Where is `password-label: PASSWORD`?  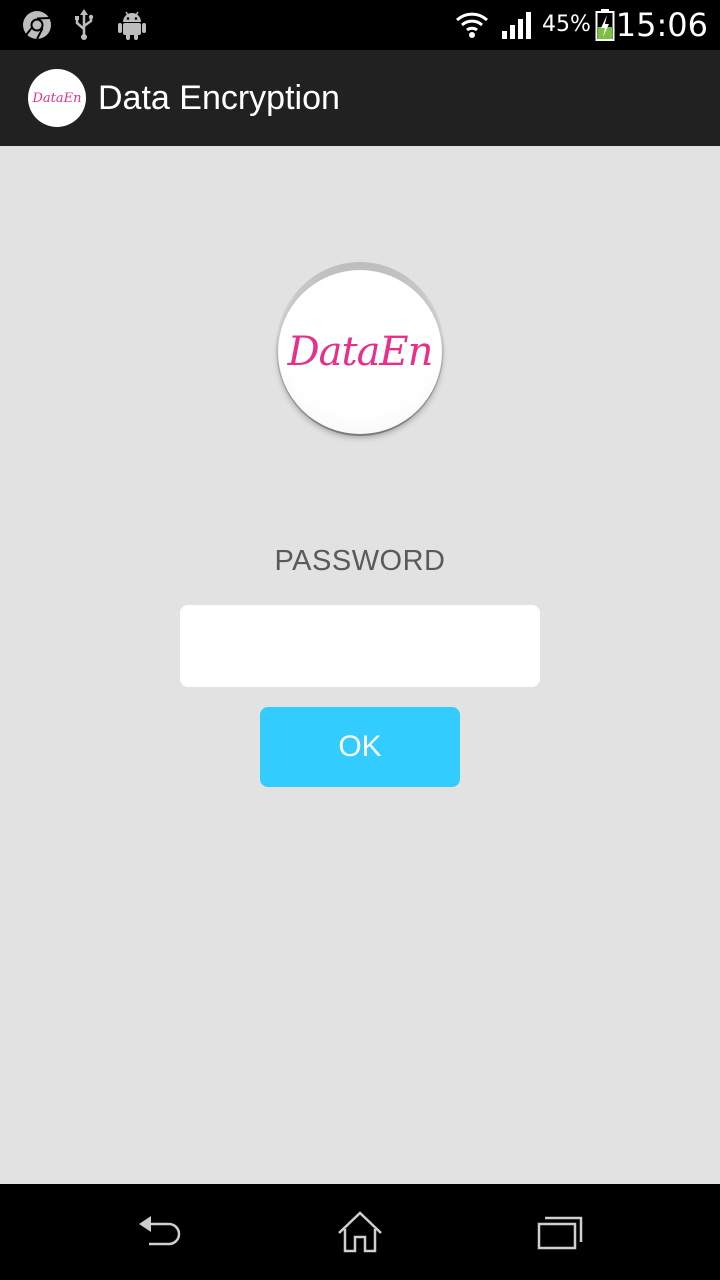
password-label: PASSWORD is located at coordinates (360, 561).